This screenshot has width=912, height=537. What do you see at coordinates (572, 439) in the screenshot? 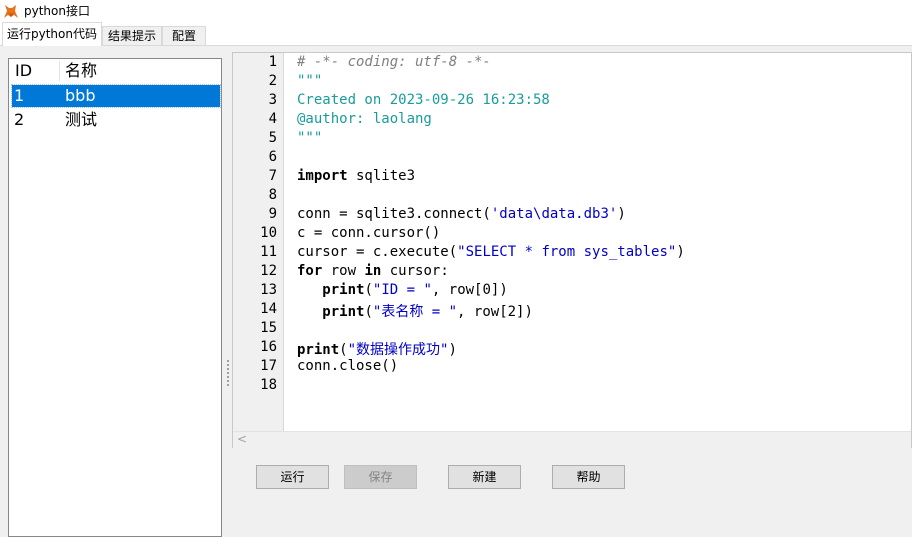
I see `horizontal-scrollbar: <` at bounding box center [572, 439].